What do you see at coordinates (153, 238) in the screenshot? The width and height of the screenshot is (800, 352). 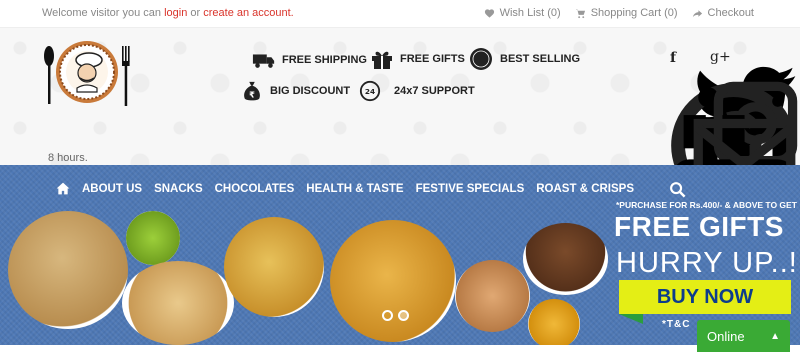 I see `green-peas-image` at bounding box center [153, 238].